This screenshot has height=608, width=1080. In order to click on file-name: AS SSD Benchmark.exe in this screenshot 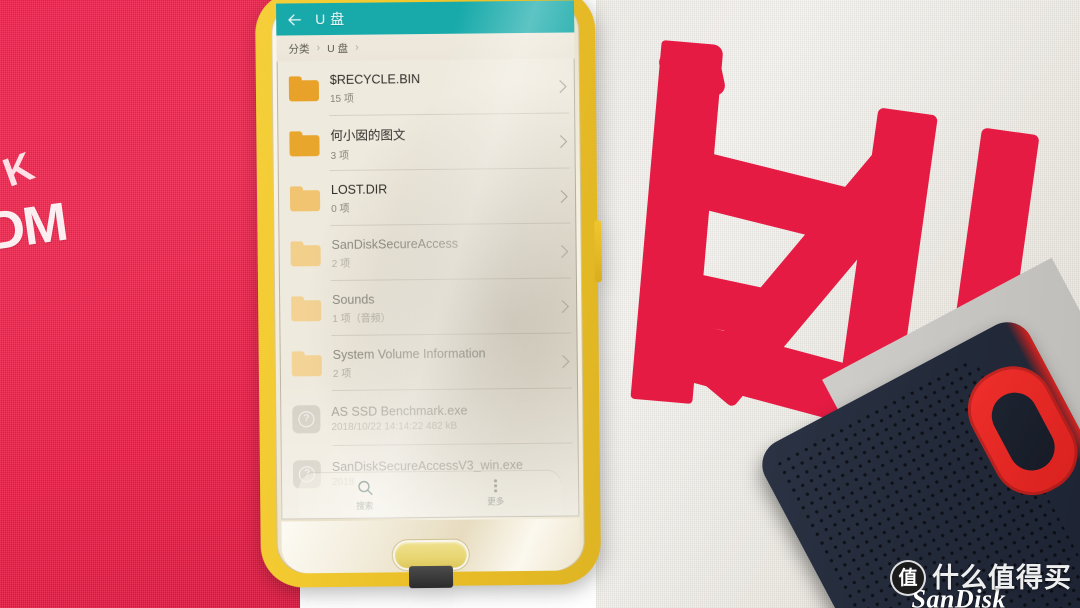, I will do `click(399, 411)`.